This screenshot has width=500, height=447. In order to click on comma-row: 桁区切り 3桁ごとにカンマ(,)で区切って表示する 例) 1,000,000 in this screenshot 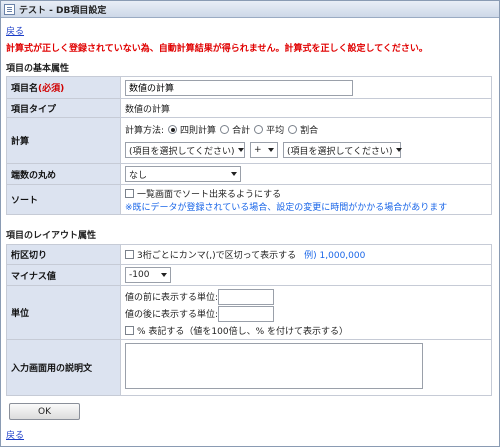, I will do `click(249, 254)`.